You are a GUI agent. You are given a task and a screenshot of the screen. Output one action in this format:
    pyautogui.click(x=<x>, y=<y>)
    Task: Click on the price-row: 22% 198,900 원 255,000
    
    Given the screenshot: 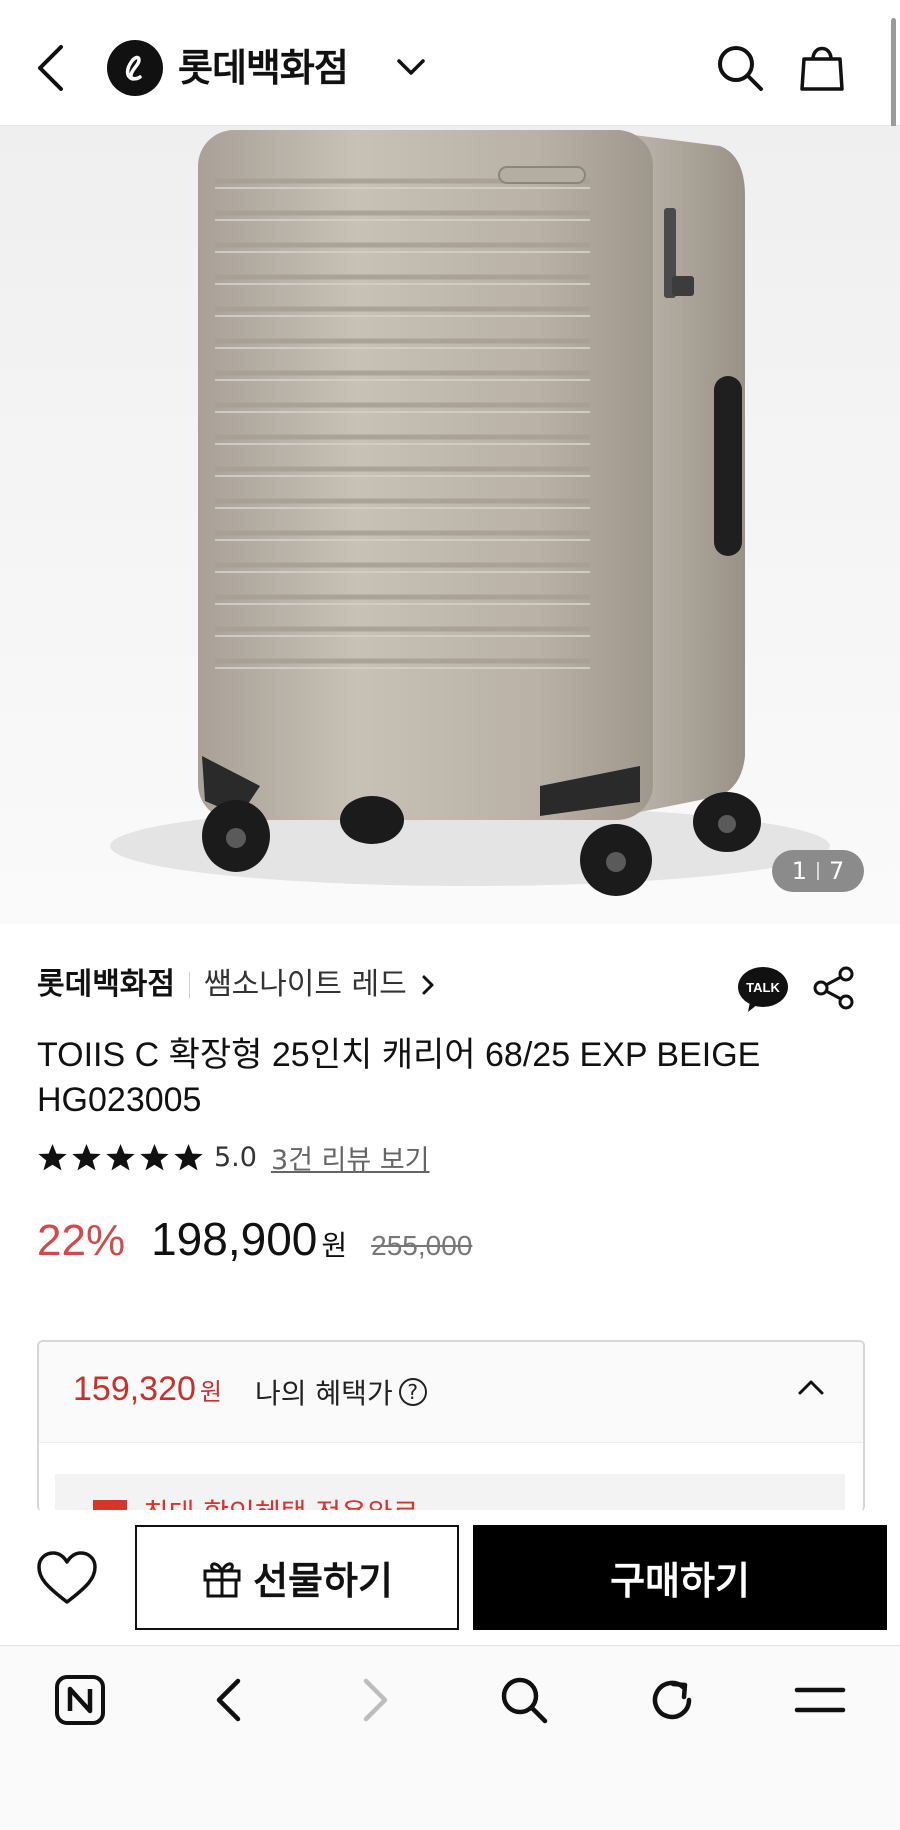 What is the action you would take?
    pyautogui.click(x=254, y=1239)
    